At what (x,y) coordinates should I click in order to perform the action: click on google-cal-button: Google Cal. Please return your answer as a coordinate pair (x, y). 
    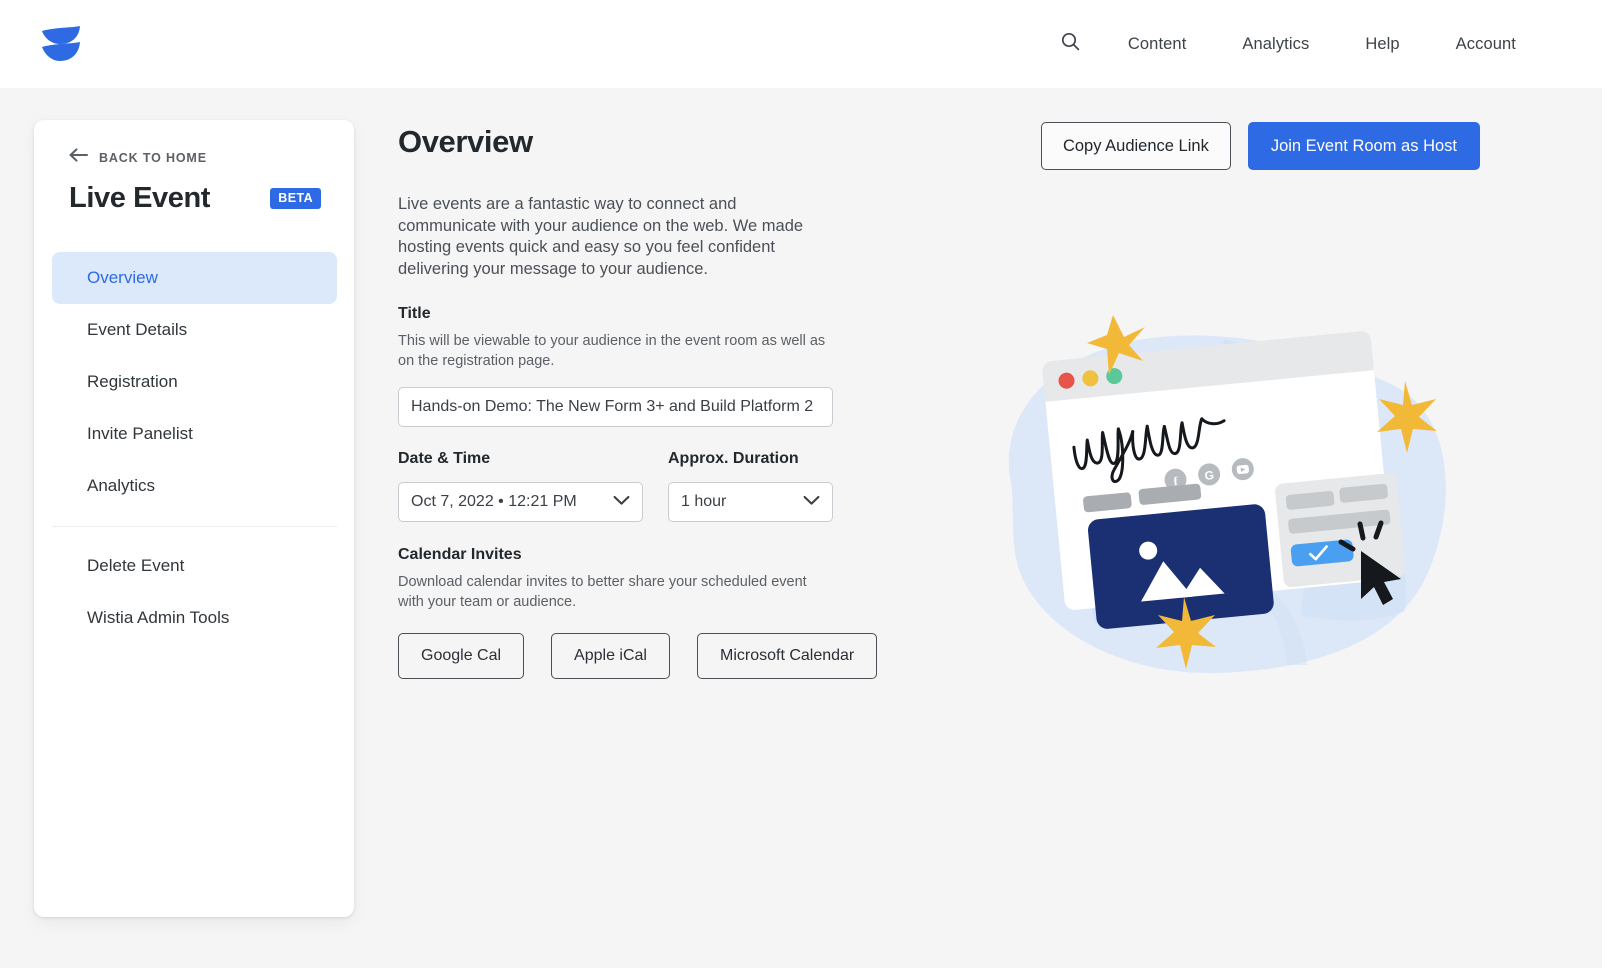
    Looking at the image, I should click on (461, 656).